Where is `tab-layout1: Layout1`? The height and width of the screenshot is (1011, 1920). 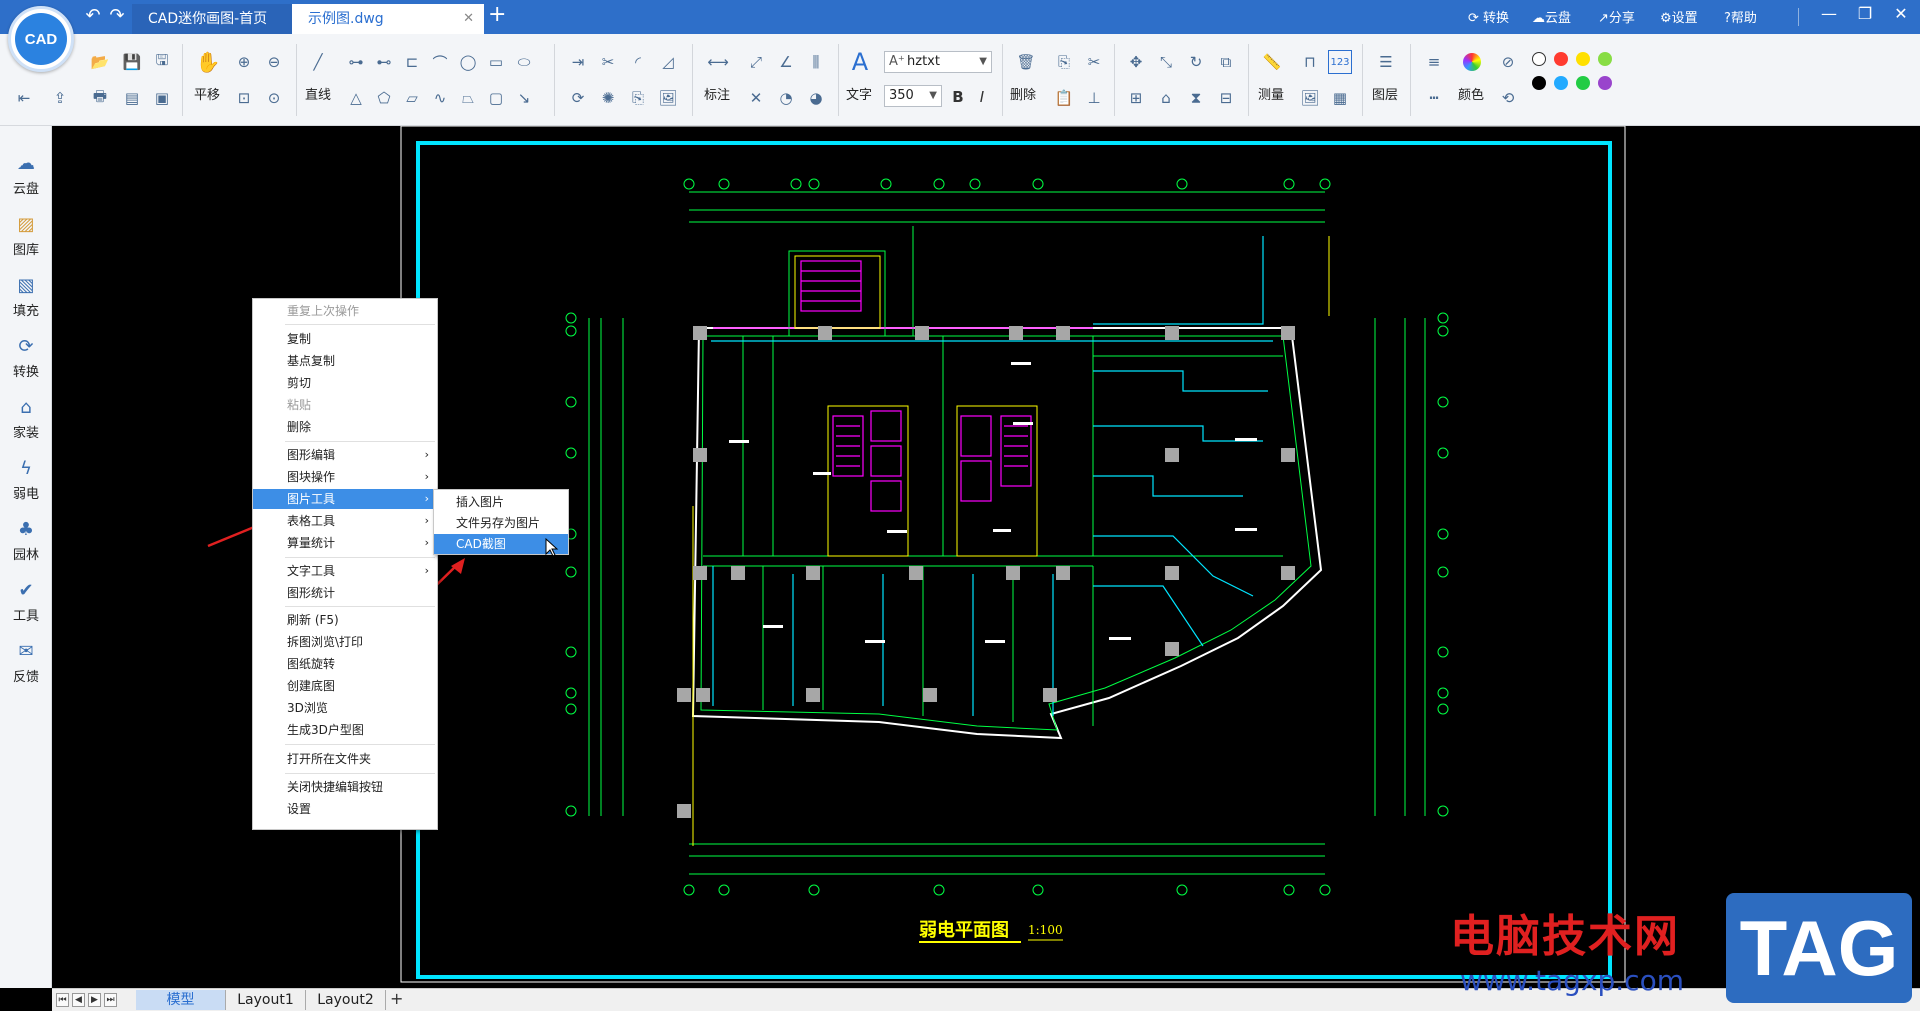
tab-layout1: Layout1 is located at coordinates (266, 1000).